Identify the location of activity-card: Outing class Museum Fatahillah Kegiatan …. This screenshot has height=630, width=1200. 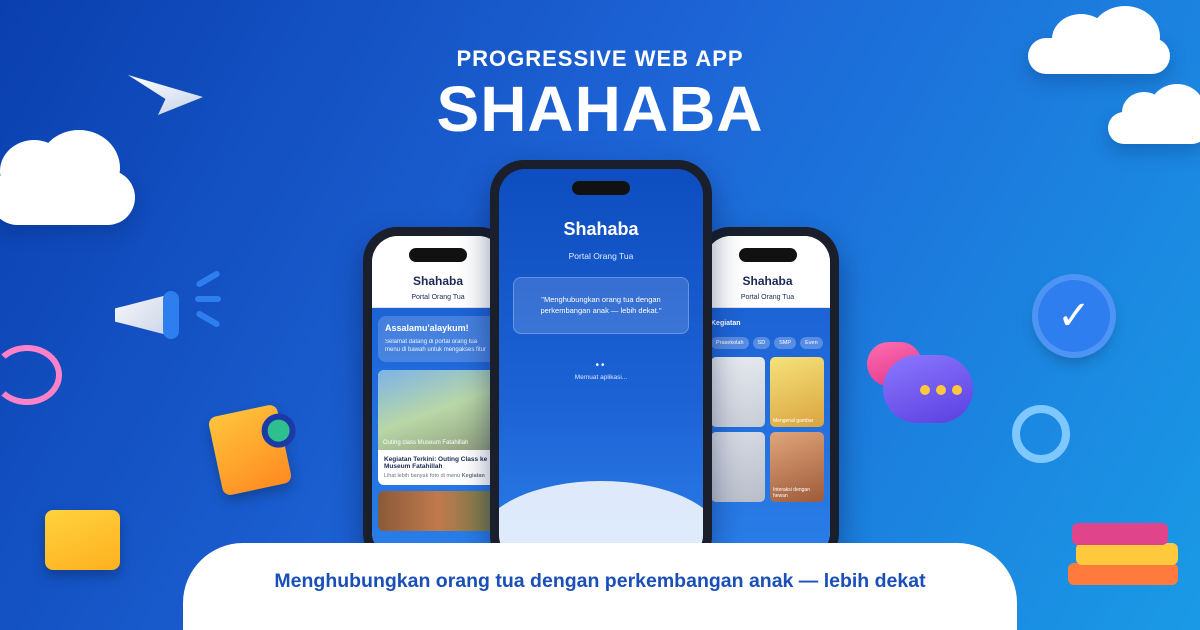
(438, 427).